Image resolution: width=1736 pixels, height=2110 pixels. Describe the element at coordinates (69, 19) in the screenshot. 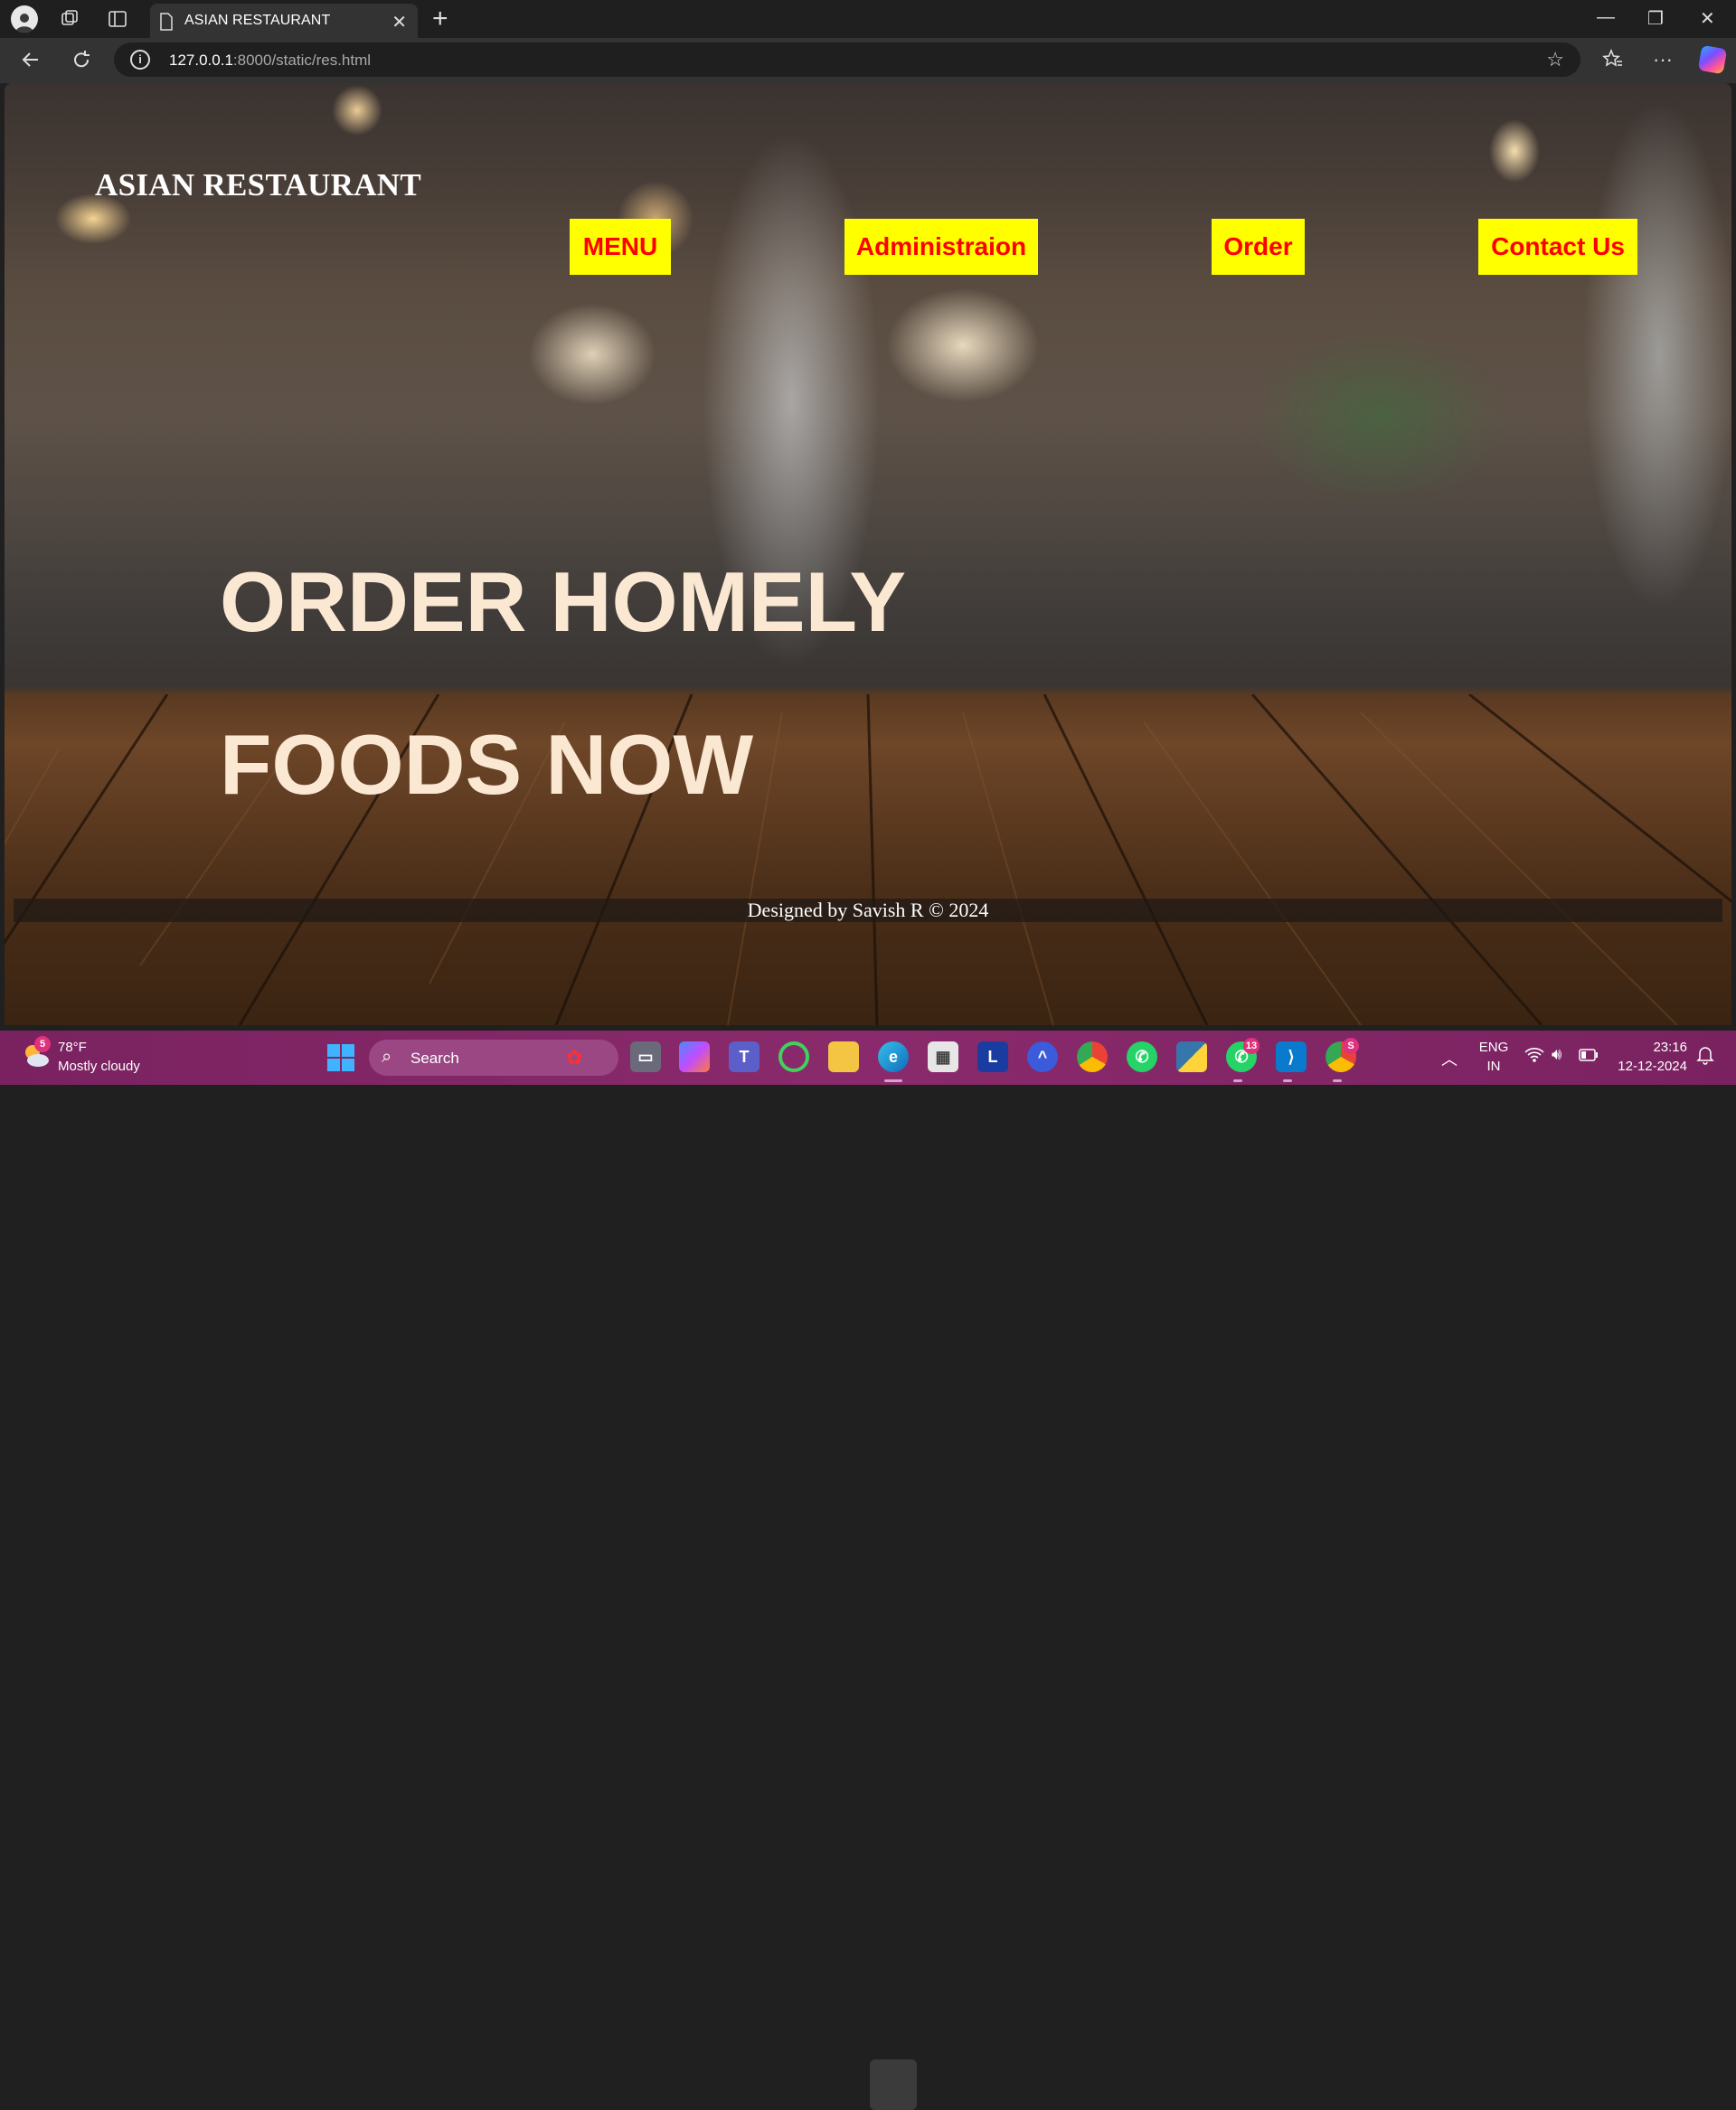

I see `workspaces-icon` at that location.